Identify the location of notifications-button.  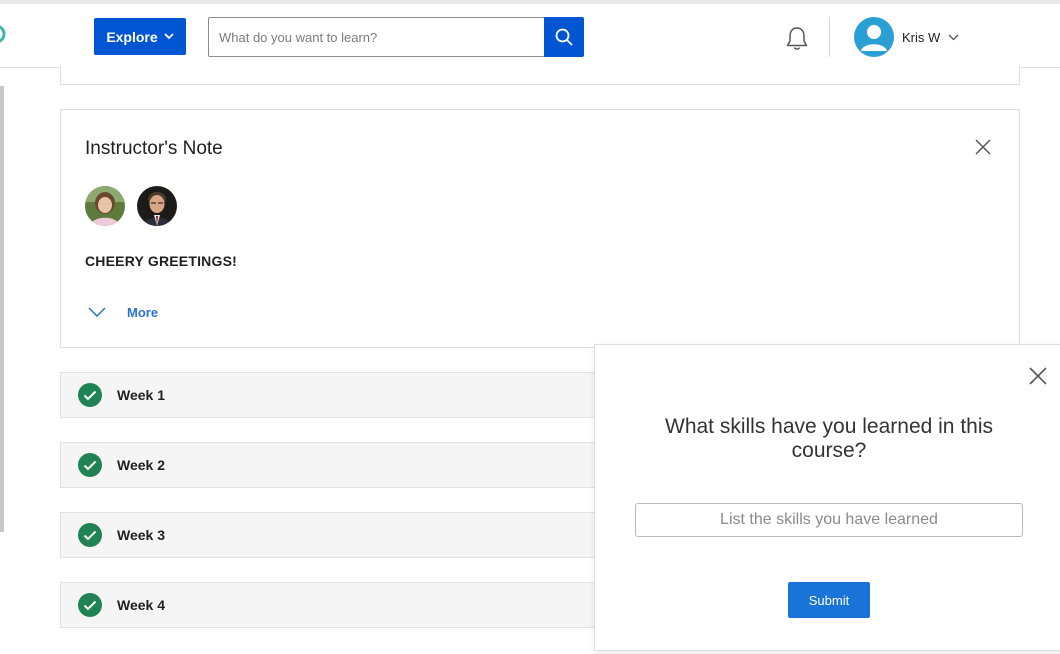
(797, 39).